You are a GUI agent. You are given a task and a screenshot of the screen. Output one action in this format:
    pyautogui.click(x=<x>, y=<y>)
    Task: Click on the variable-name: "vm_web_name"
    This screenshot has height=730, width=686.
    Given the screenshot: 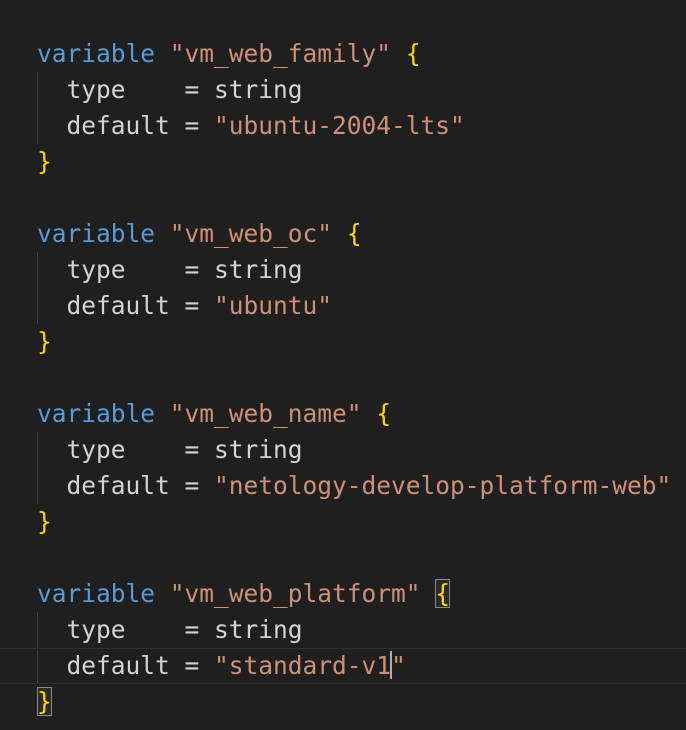 What is the action you would take?
    pyautogui.click(x=265, y=413)
    